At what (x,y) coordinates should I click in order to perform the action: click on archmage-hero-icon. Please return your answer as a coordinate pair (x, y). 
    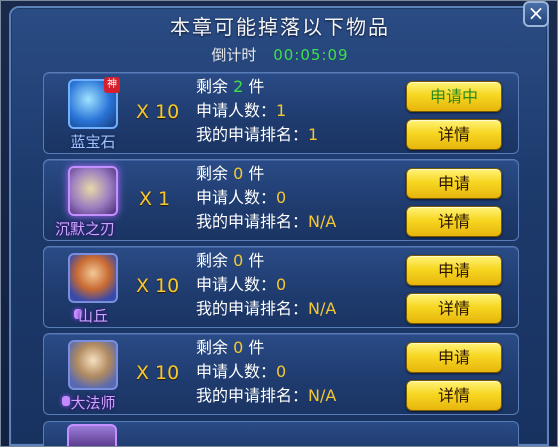
    Looking at the image, I should click on (93, 365).